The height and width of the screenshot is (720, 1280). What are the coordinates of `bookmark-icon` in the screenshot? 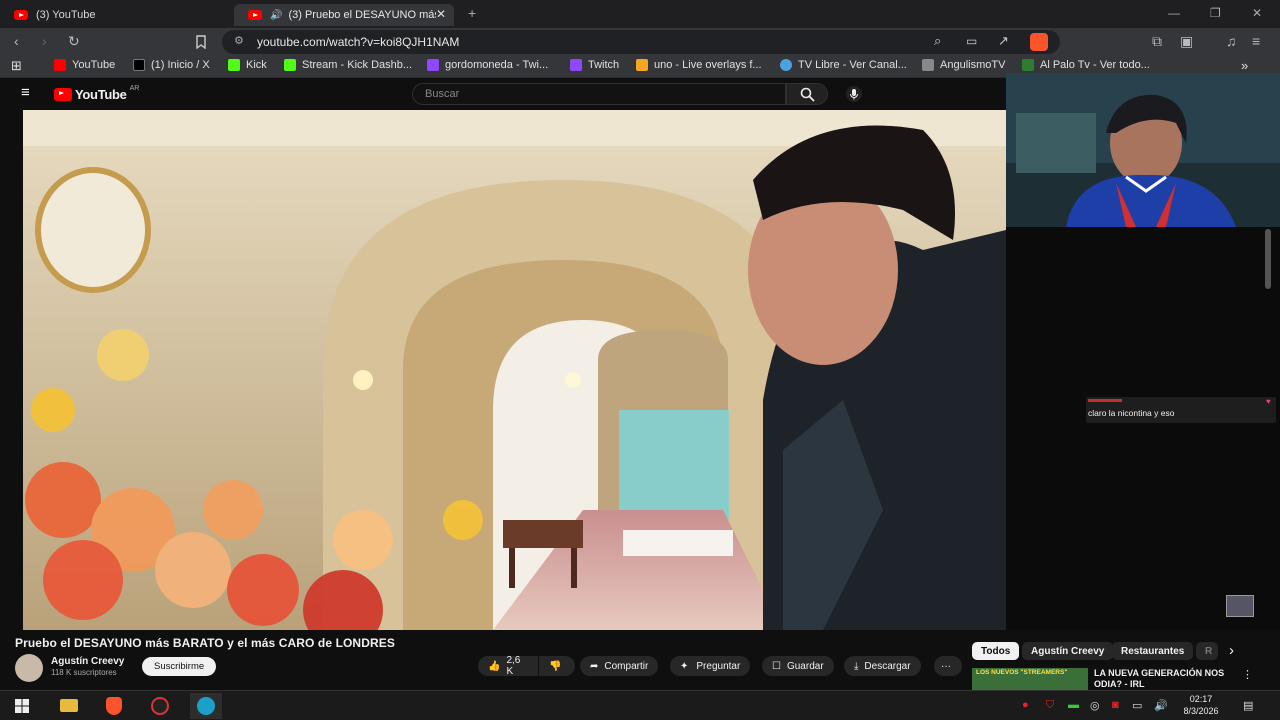 It's located at (201, 42).